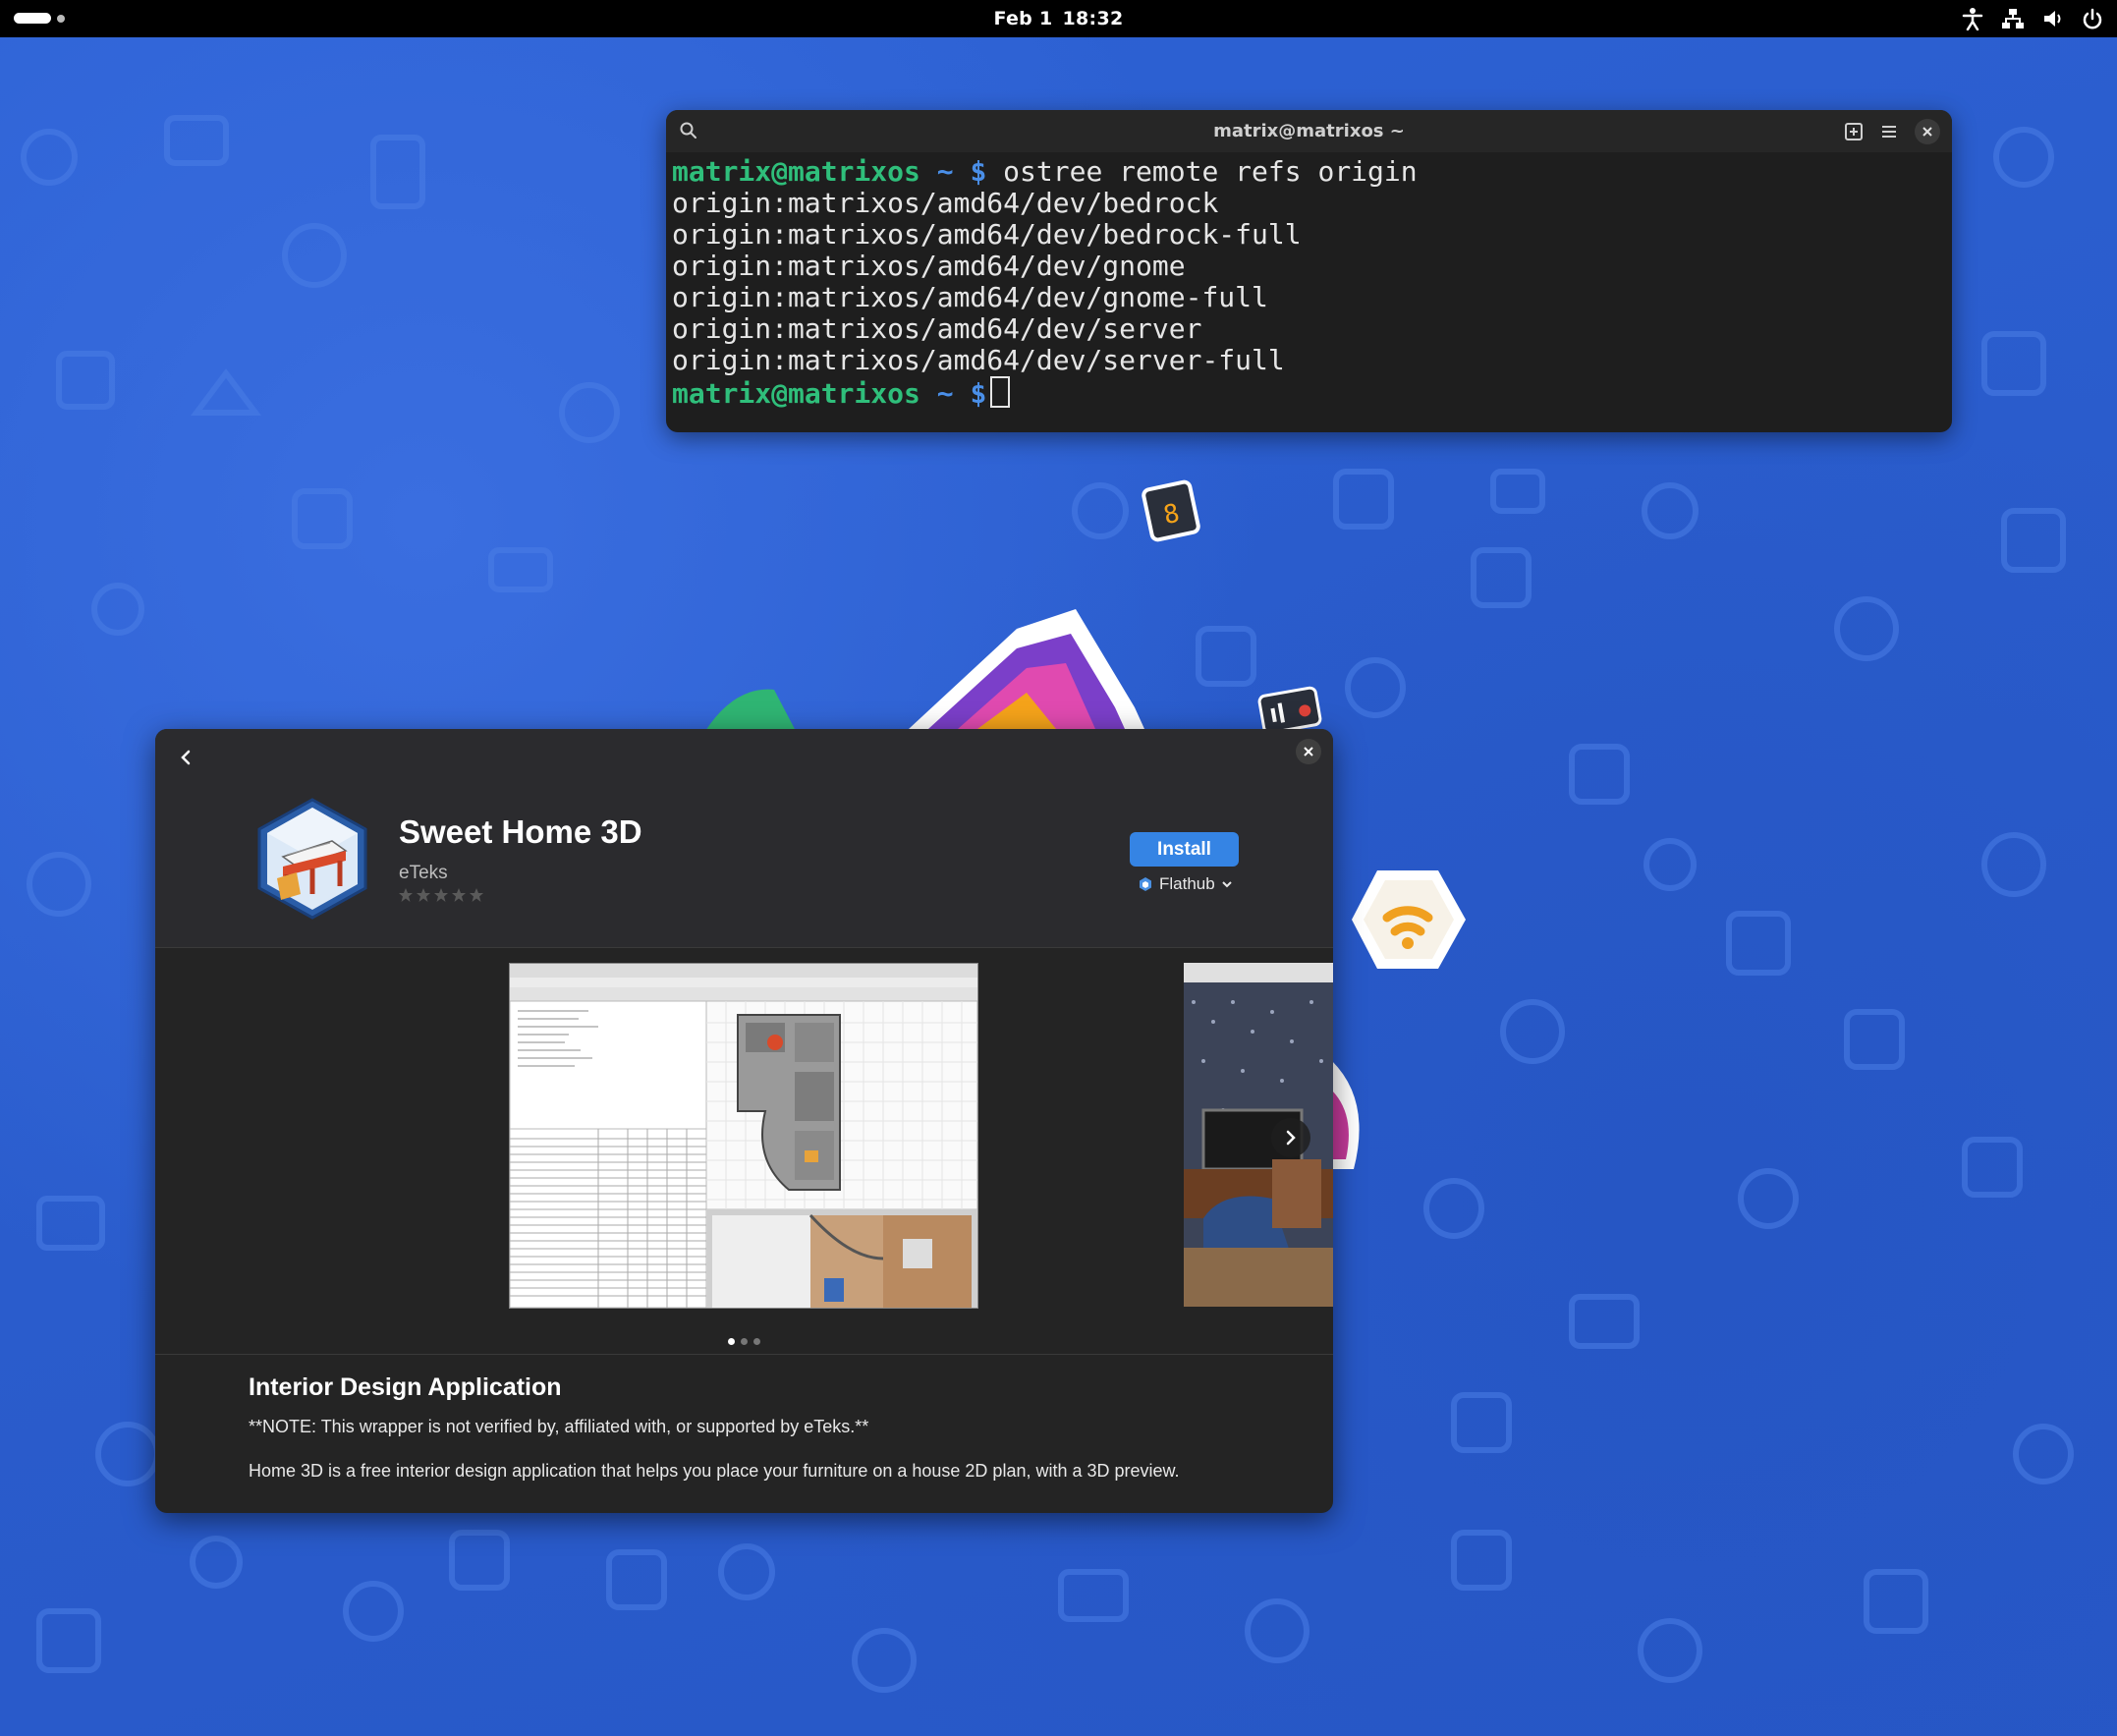  What do you see at coordinates (987, 234) in the screenshot?
I see `terminal-output-line: origin:matrixos/amd64/dev/bedrock-full` at bounding box center [987, 234].